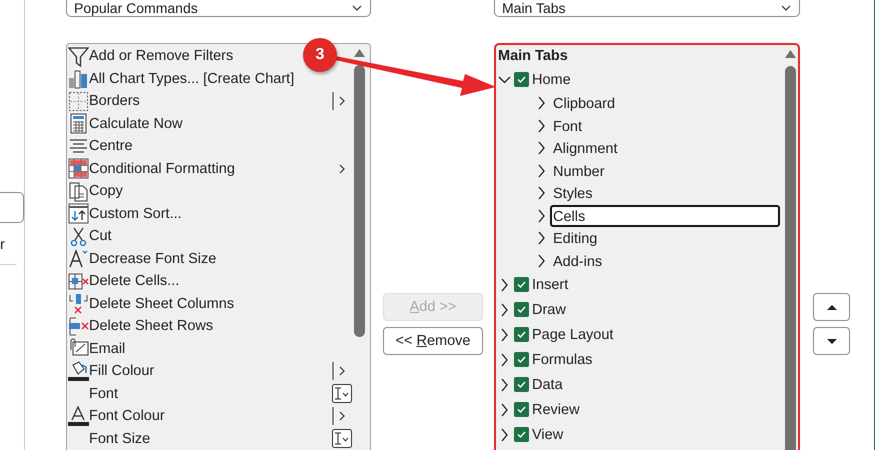  Describe the element at coordinates (151, 326) in the screenshot. I see `command-item: Delete Sheet Rows` at that location.